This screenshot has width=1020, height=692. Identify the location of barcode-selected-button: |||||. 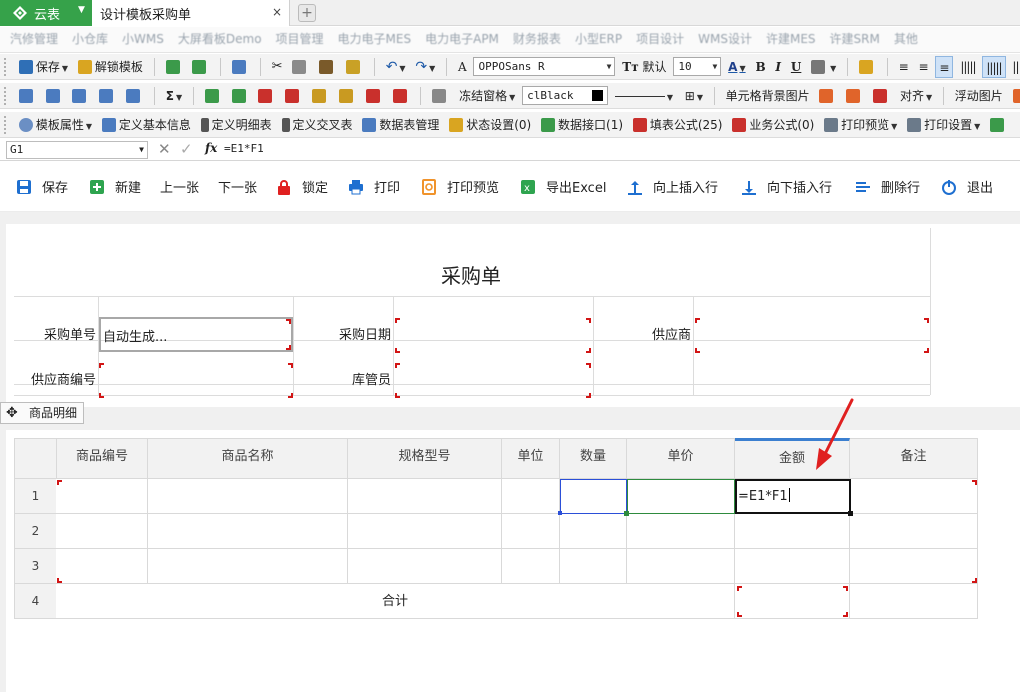
(994, 67).